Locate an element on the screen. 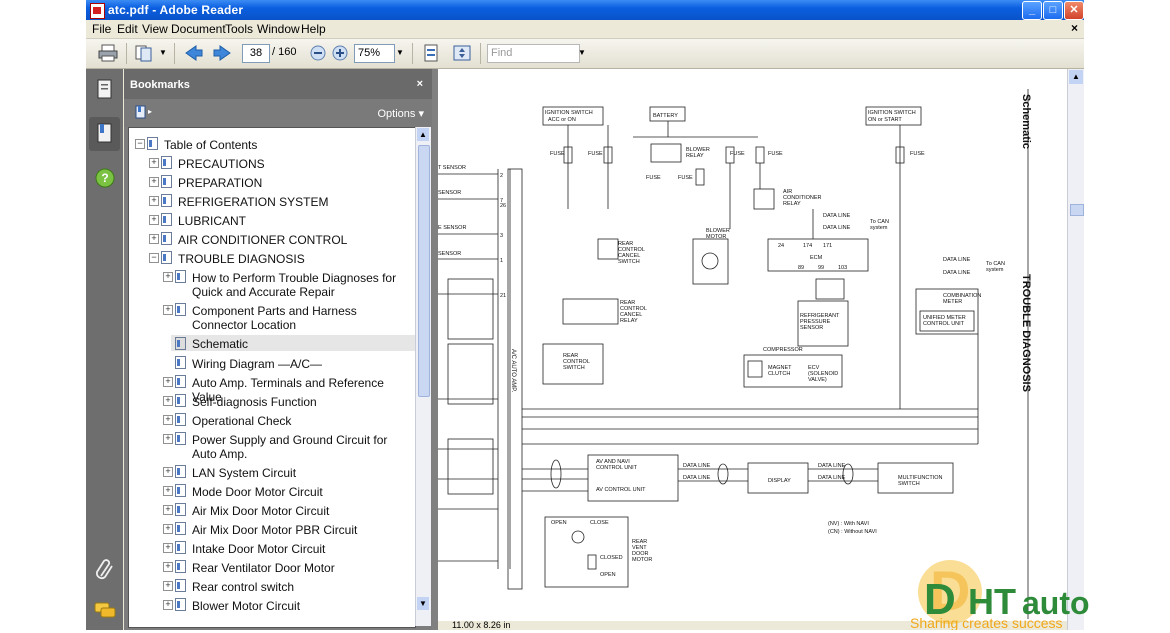  document-close-icon: × is located at coordinates (1074, 28).